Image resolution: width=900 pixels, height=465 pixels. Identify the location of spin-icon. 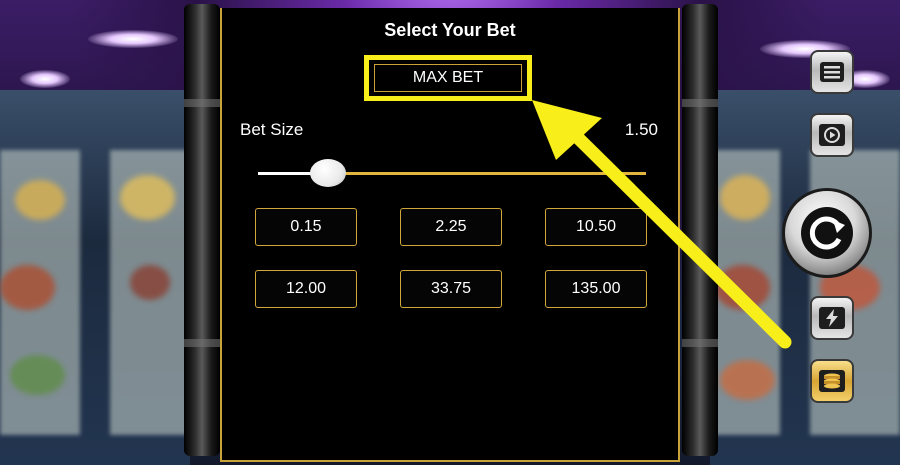
(827, 233).